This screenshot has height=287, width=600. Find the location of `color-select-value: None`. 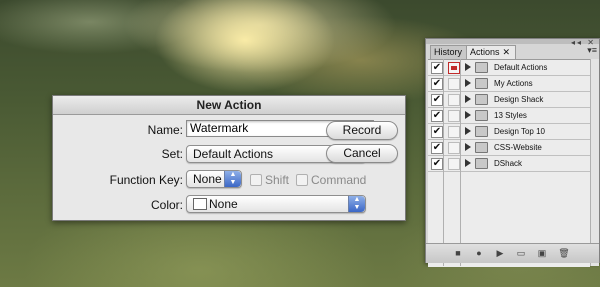

color-select-value: None is located at coordinates (223, 204).